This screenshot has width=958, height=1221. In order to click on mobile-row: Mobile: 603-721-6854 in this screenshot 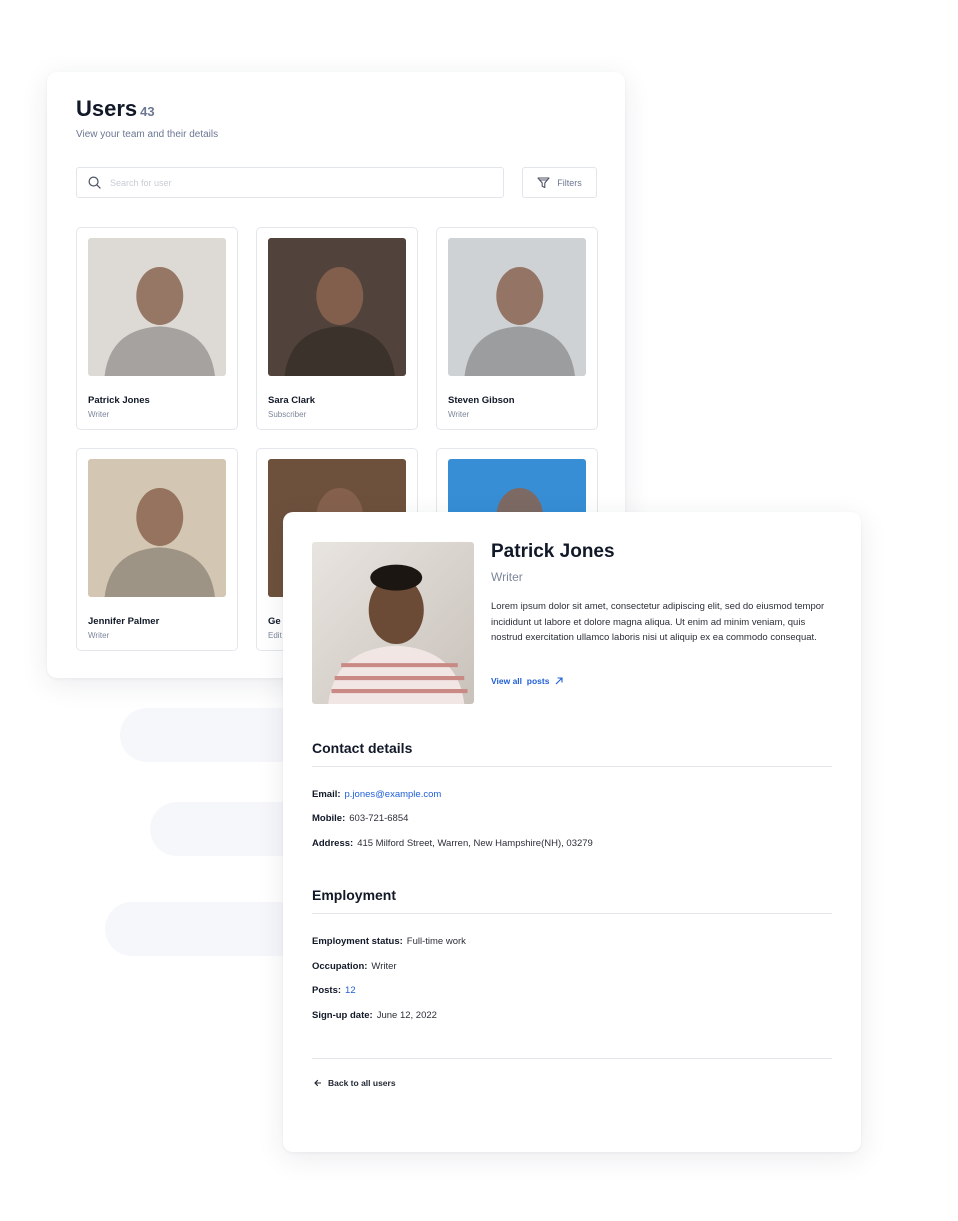, I will do `click(360, 818)`.